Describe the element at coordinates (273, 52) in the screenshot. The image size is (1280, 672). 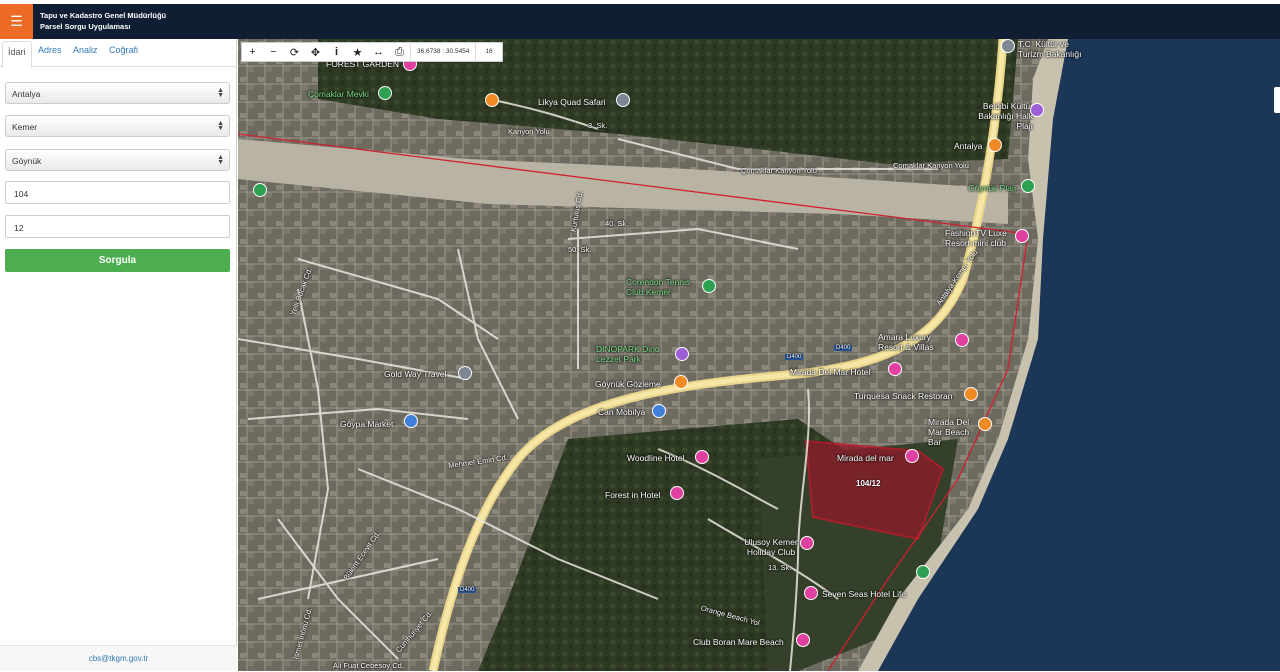
I see `minus-icon: −` at that location.